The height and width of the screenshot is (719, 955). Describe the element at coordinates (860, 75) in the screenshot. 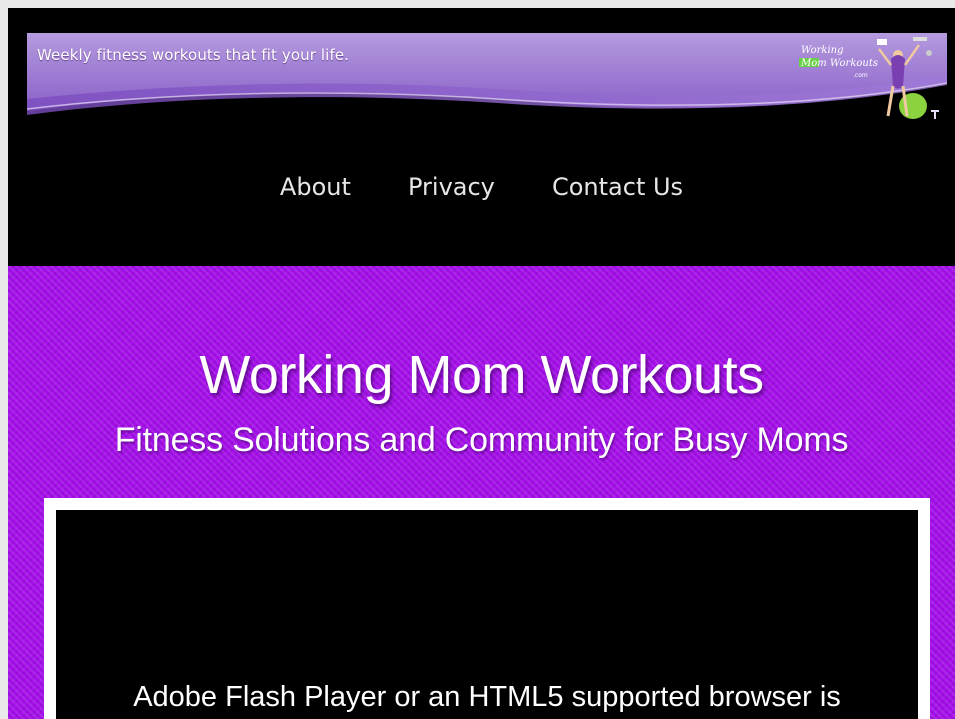

I see `svg-text: .com` at that location.